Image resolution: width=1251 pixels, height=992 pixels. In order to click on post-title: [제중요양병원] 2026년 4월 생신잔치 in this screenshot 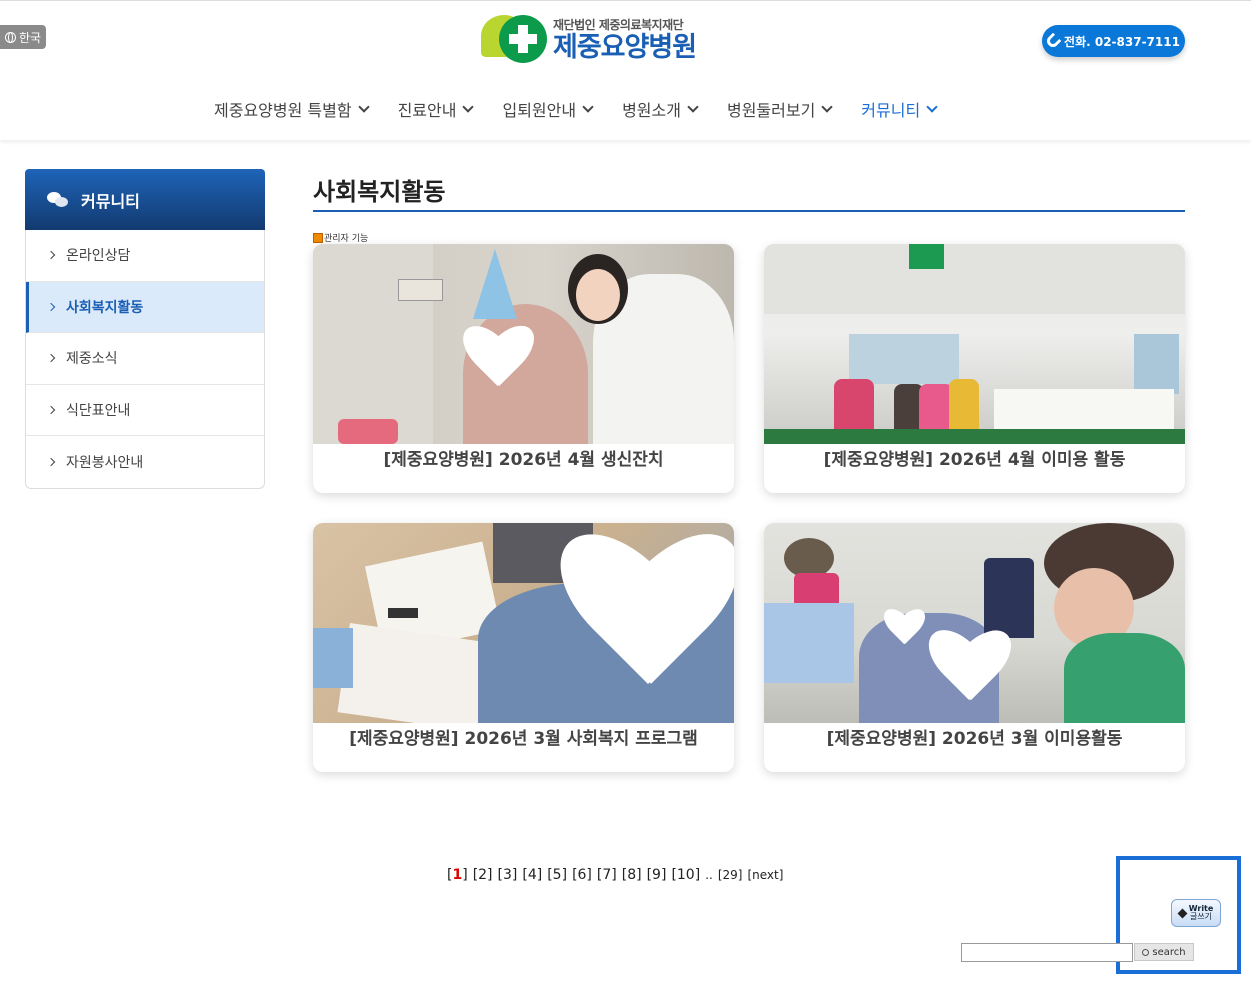, I will do `click(523, 460)`.